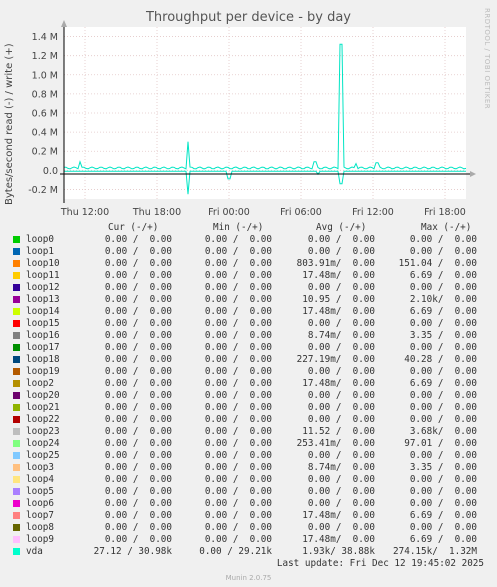  I want to click on last-update: Last update: Fri Dec 12 19:45:02 2025, so click(380, 563).